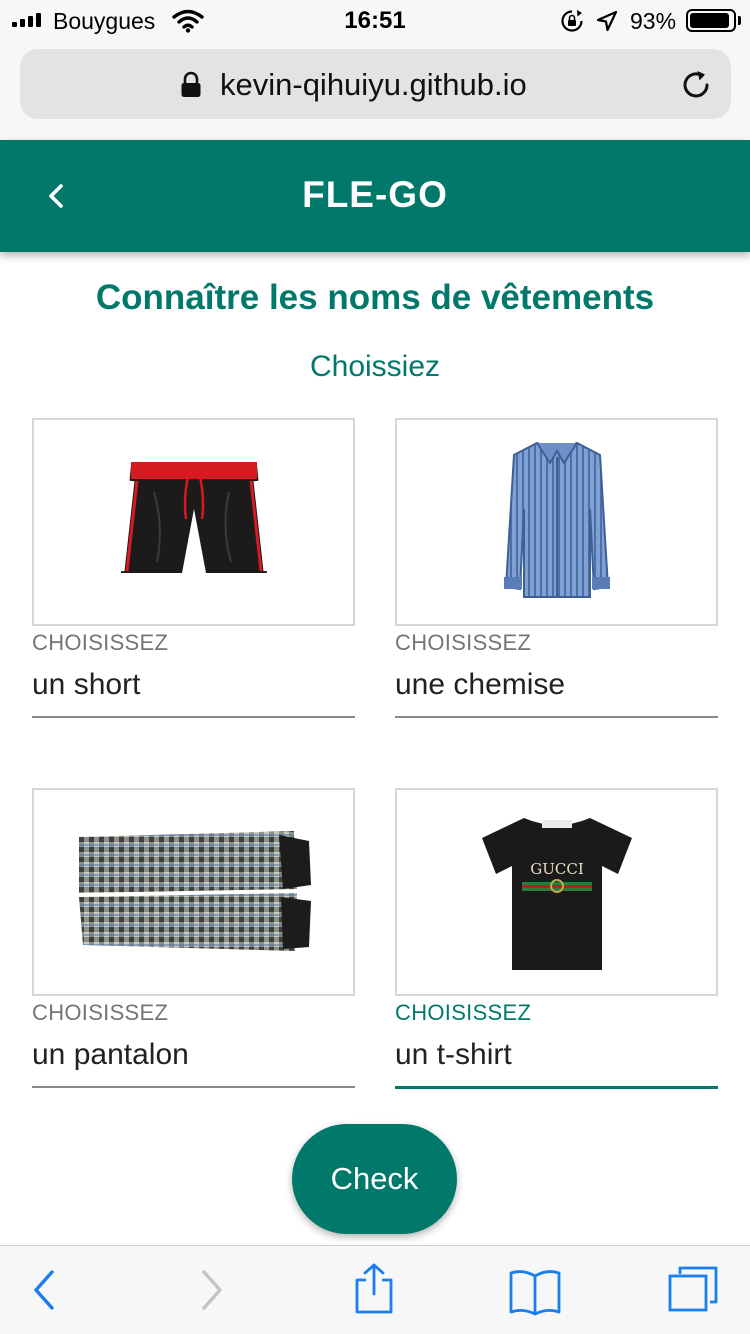 The image size is (750, 1334). Describe the element at coordinates (556, 687) in the screenshot. I see `select-une-chemise: une chemise` at that location.